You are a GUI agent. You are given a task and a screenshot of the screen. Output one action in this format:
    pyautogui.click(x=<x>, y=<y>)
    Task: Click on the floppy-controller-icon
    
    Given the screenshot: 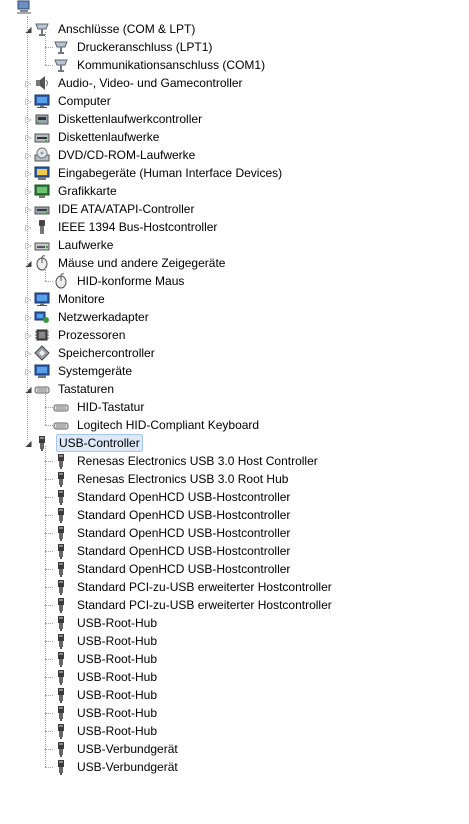 What is the action you would take?
    pyautogui.click(x=42, y=119)
    